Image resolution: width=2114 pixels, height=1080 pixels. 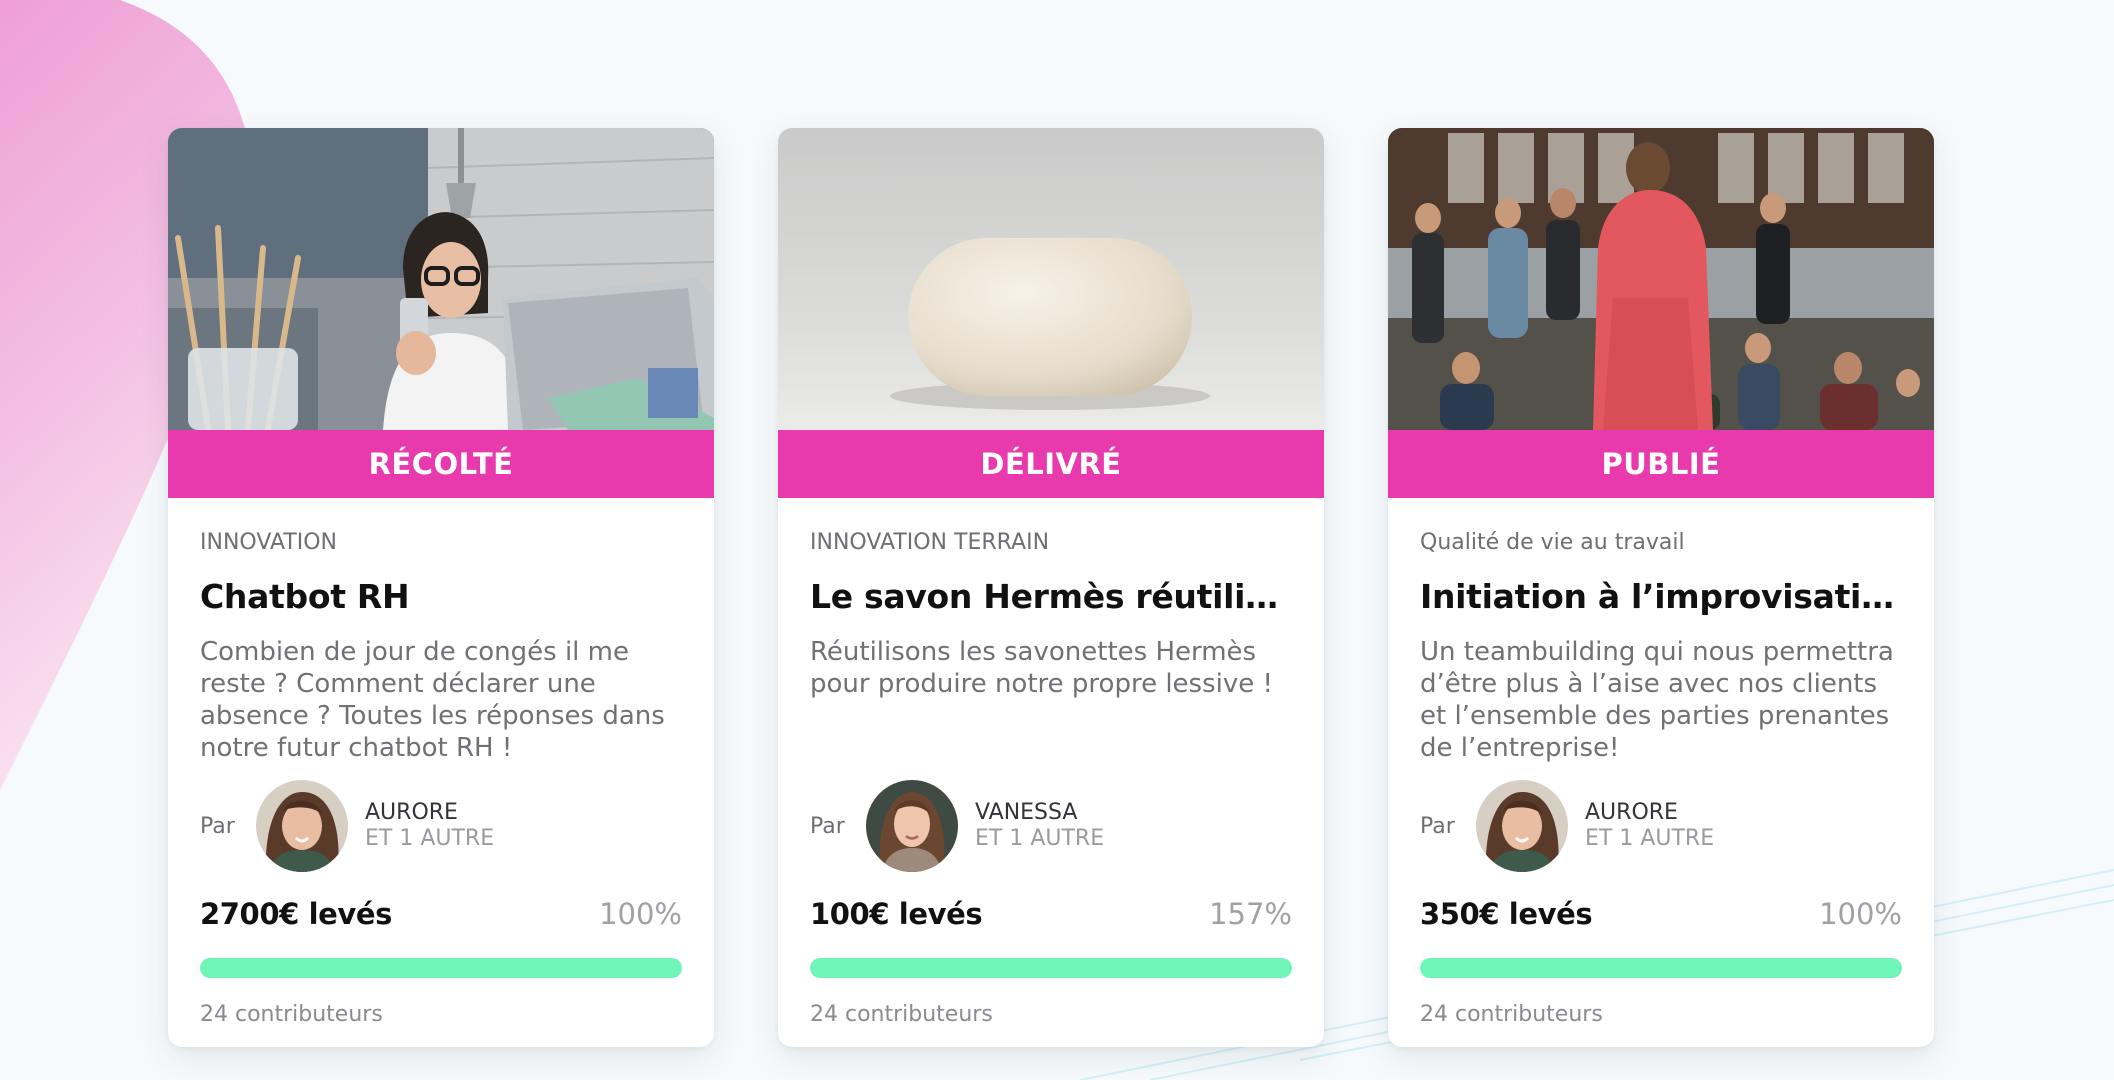 What do you see at coordinates (296, 914) in the screenshot?
I see `amount-raised: 2700€ levés` at bounding box center [296, 914].